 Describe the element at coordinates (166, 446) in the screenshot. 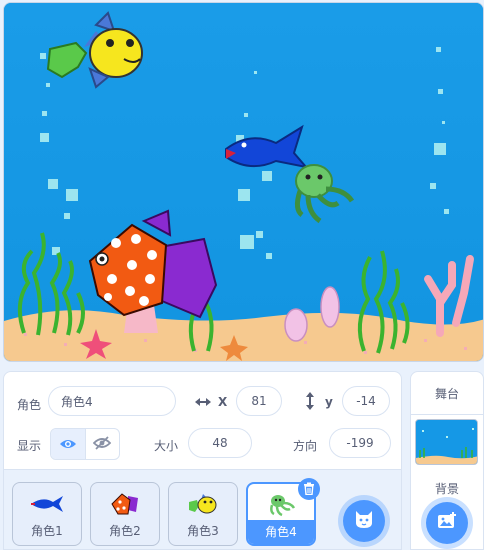

I see `size-label: 大小` at that location.